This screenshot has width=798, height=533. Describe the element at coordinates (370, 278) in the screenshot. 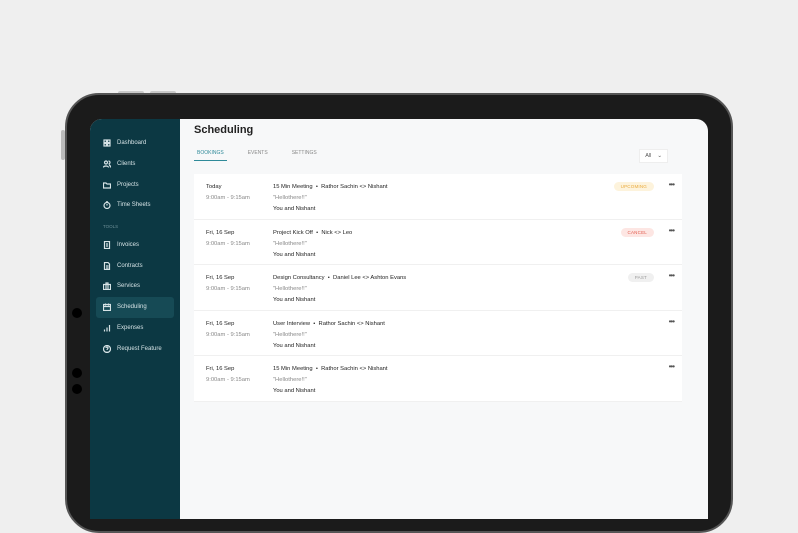

I see `booking-people: Daniel Lee <> Ashton Evans` at that location.